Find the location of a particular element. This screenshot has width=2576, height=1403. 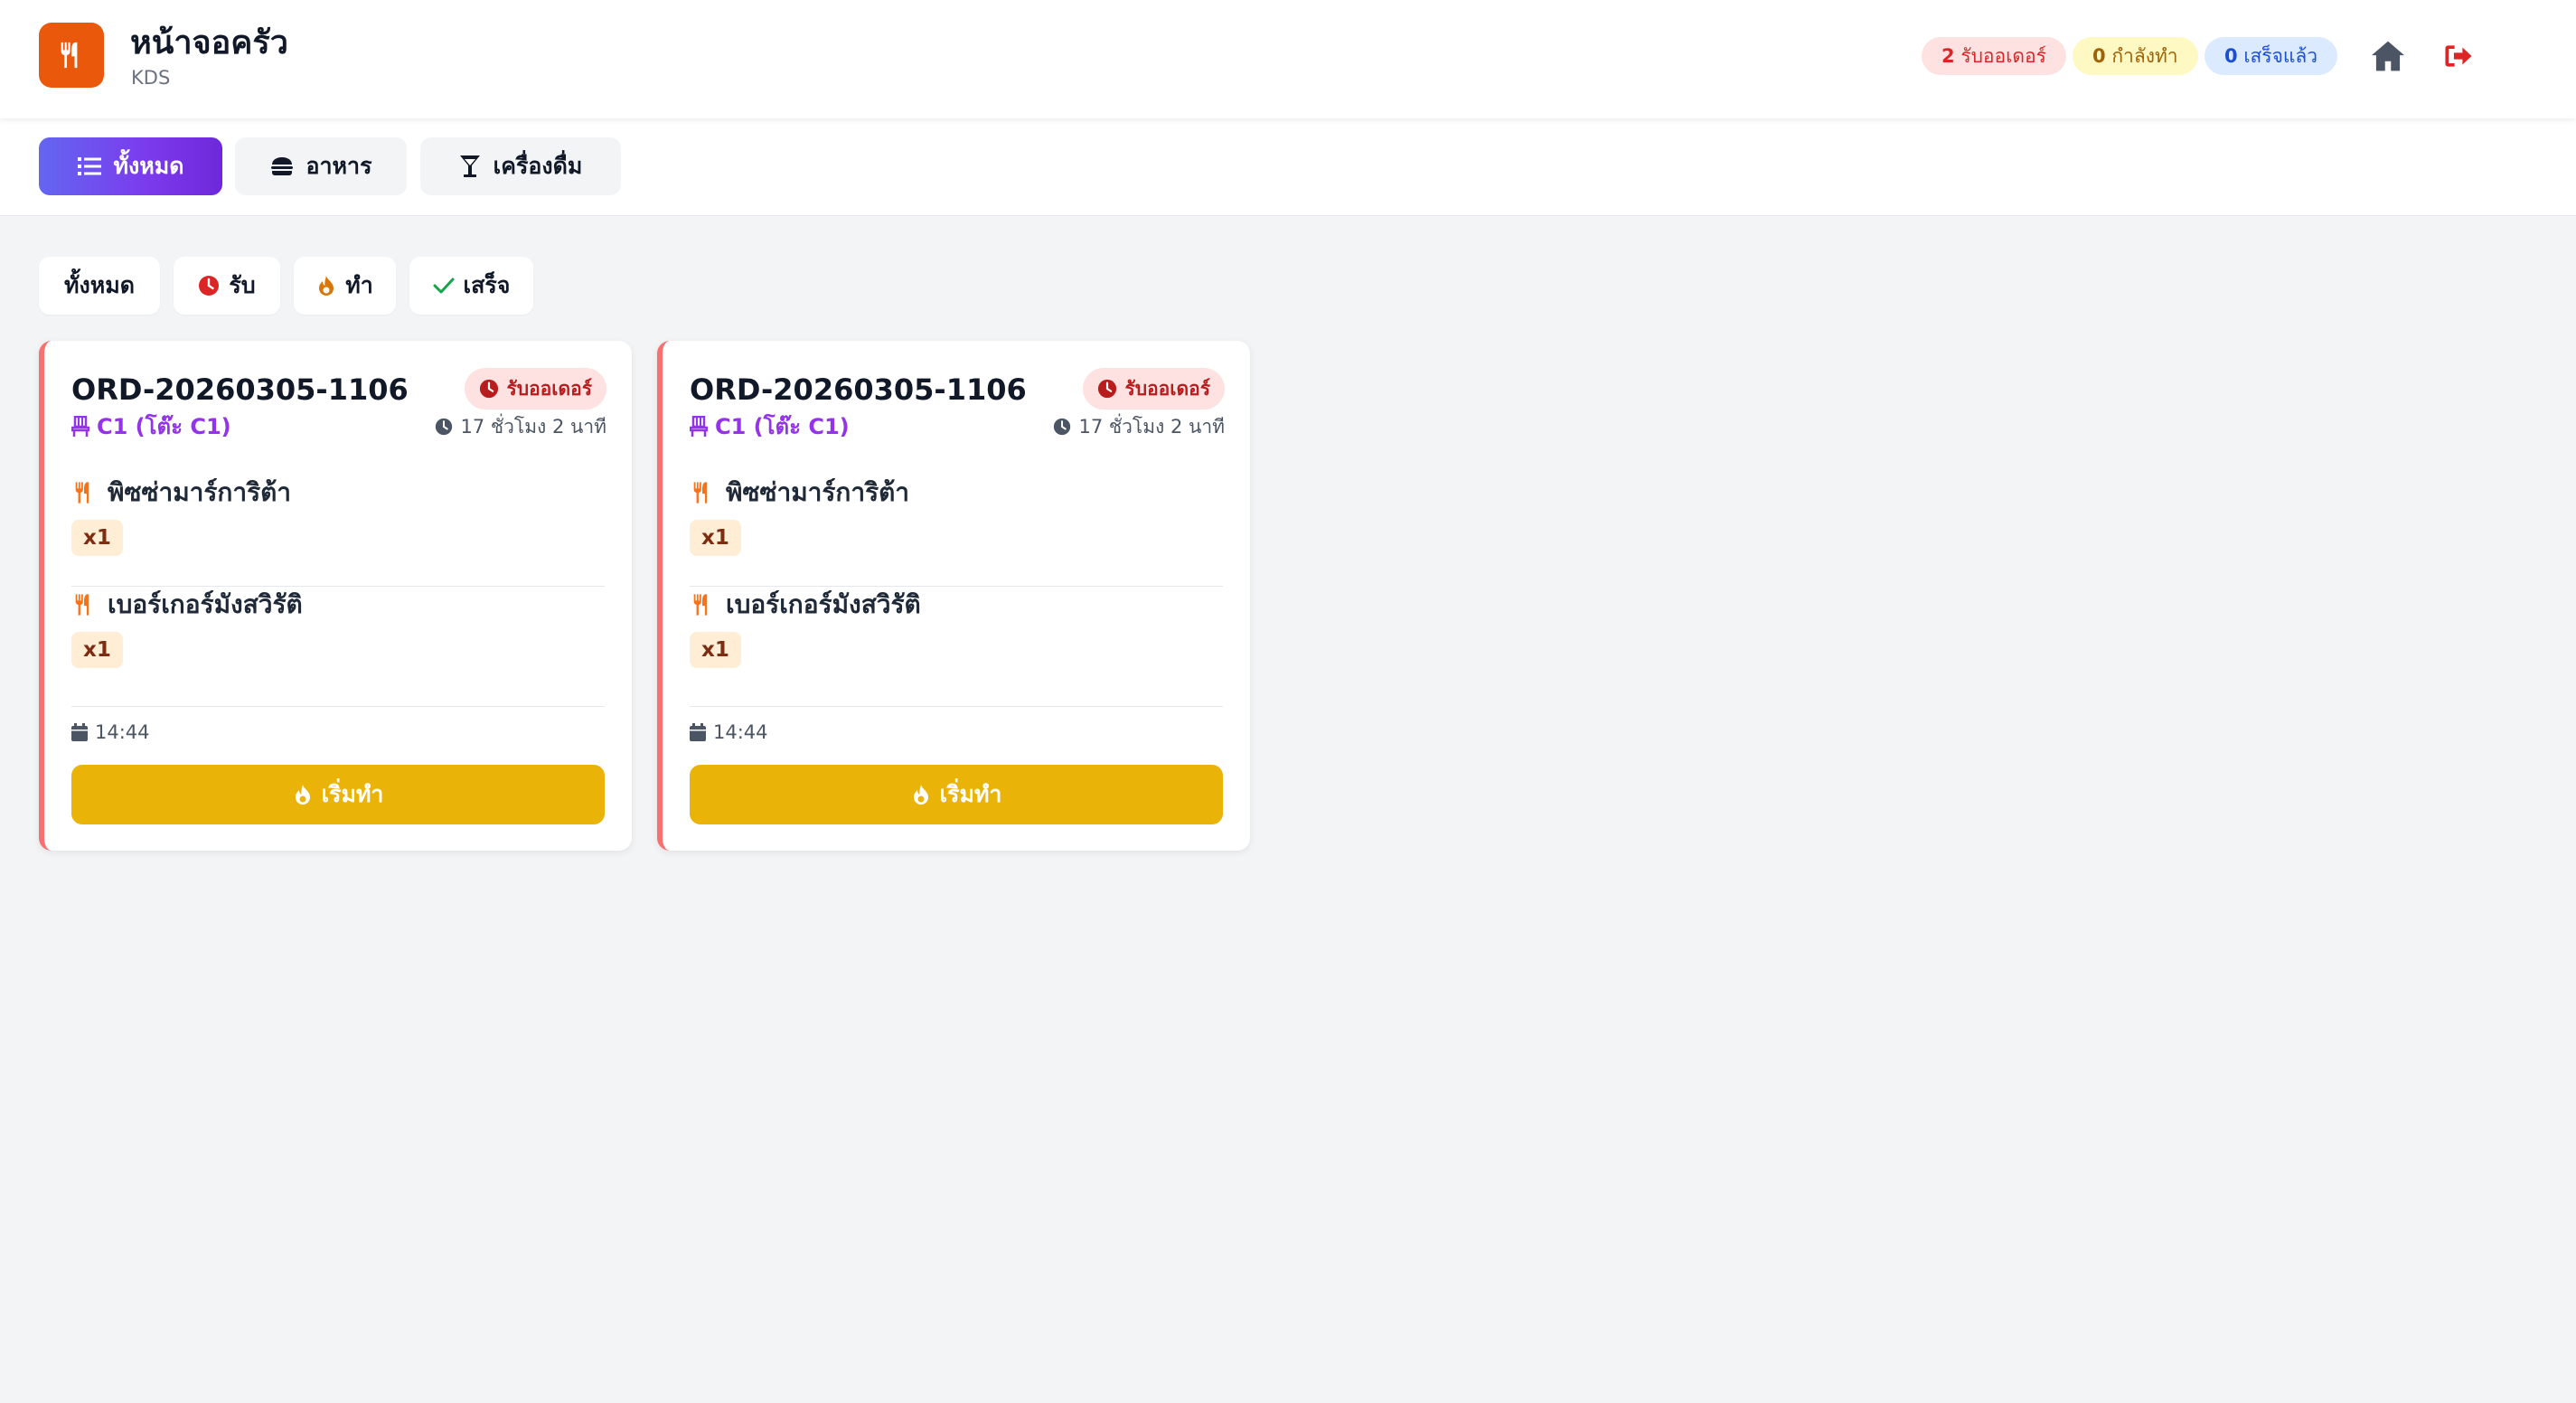

list-icon is located at coordinates (89, 166).